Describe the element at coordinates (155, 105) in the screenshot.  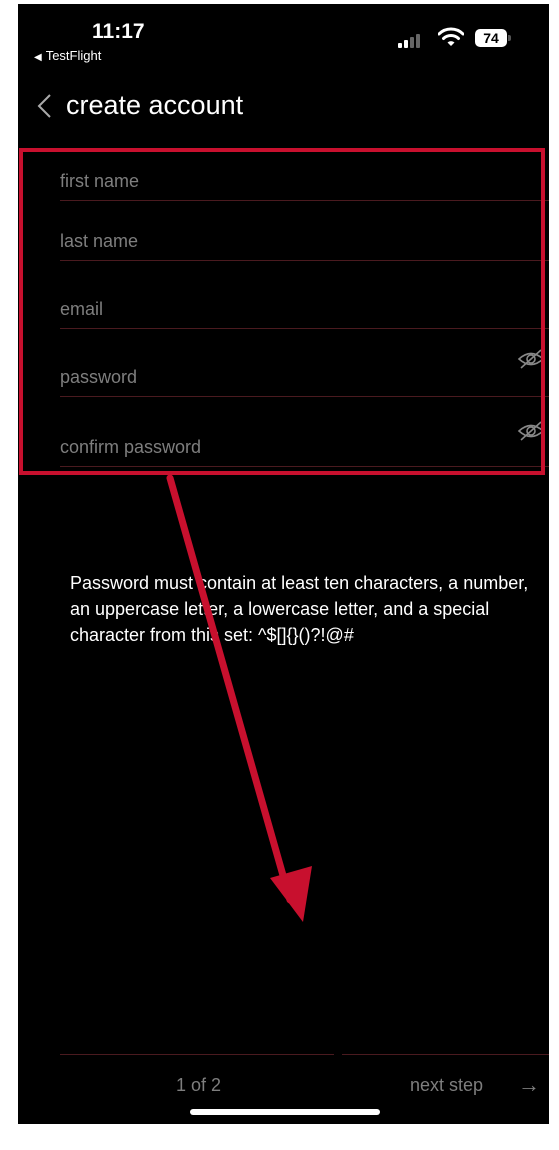
I see `page-title: create account` at that location.